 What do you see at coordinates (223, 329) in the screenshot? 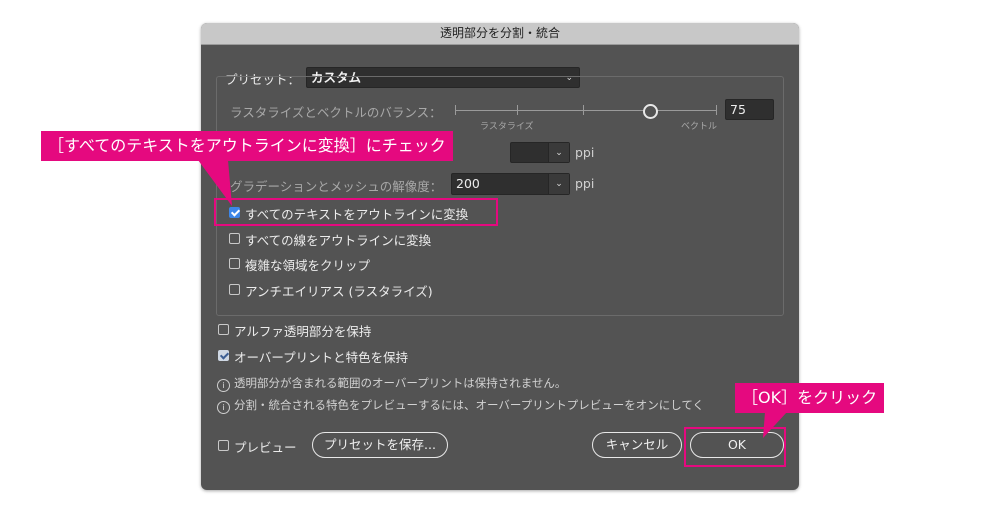
I see `preserve-alpha-checkbox` at bounding box center [223, 329].